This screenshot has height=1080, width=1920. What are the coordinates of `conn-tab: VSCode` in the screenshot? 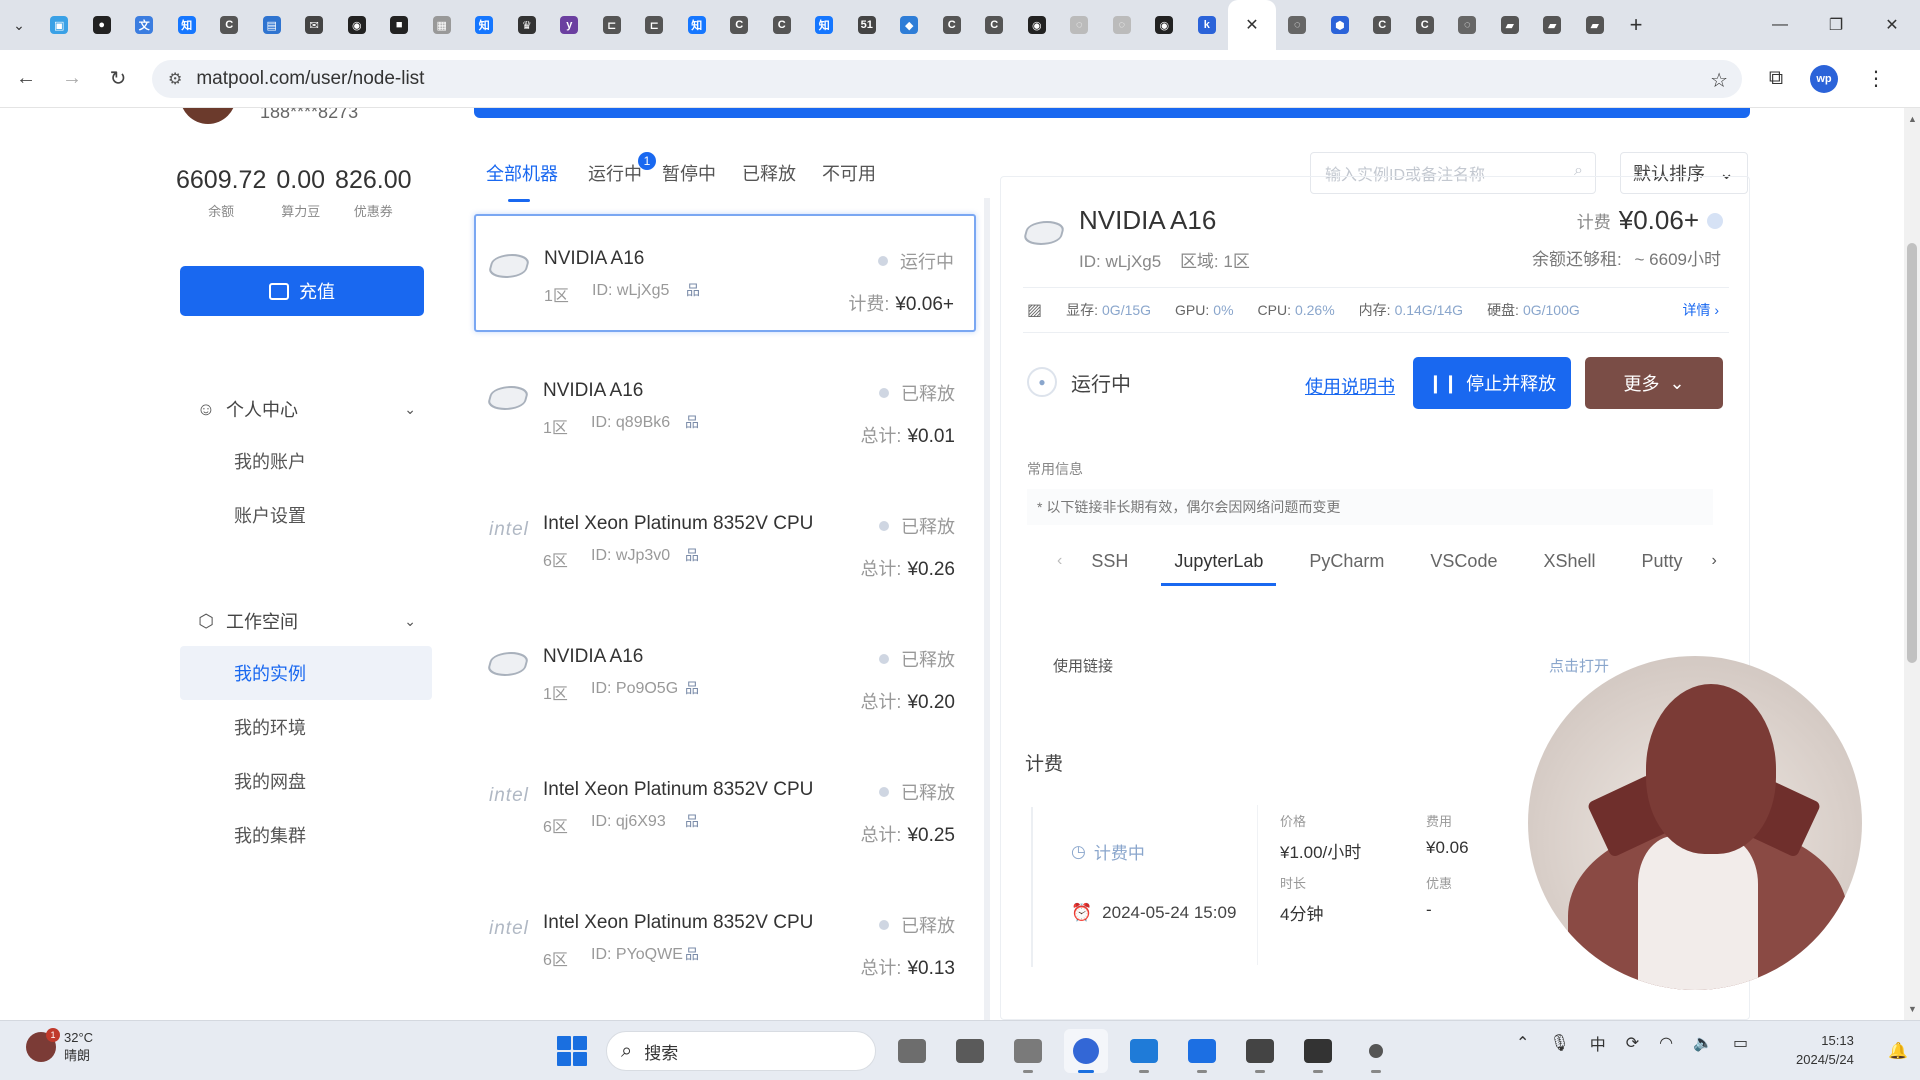 It's located at (1463, 560).